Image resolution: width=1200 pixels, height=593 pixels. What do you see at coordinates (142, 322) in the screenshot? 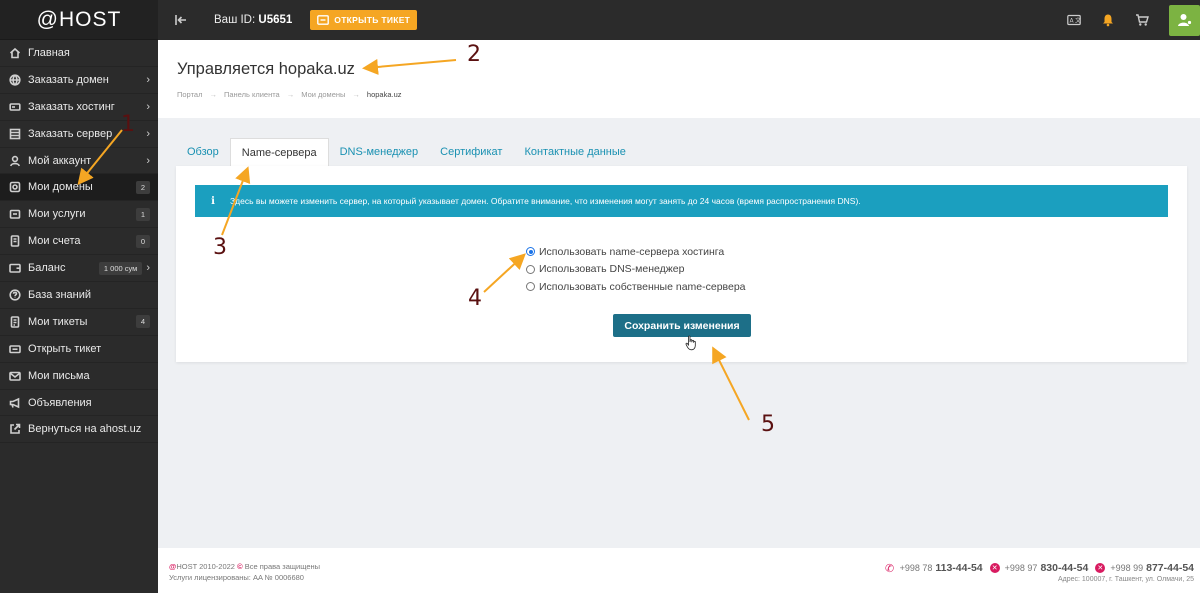
I see `count-badge: 4` at bounding box center [142, 322].